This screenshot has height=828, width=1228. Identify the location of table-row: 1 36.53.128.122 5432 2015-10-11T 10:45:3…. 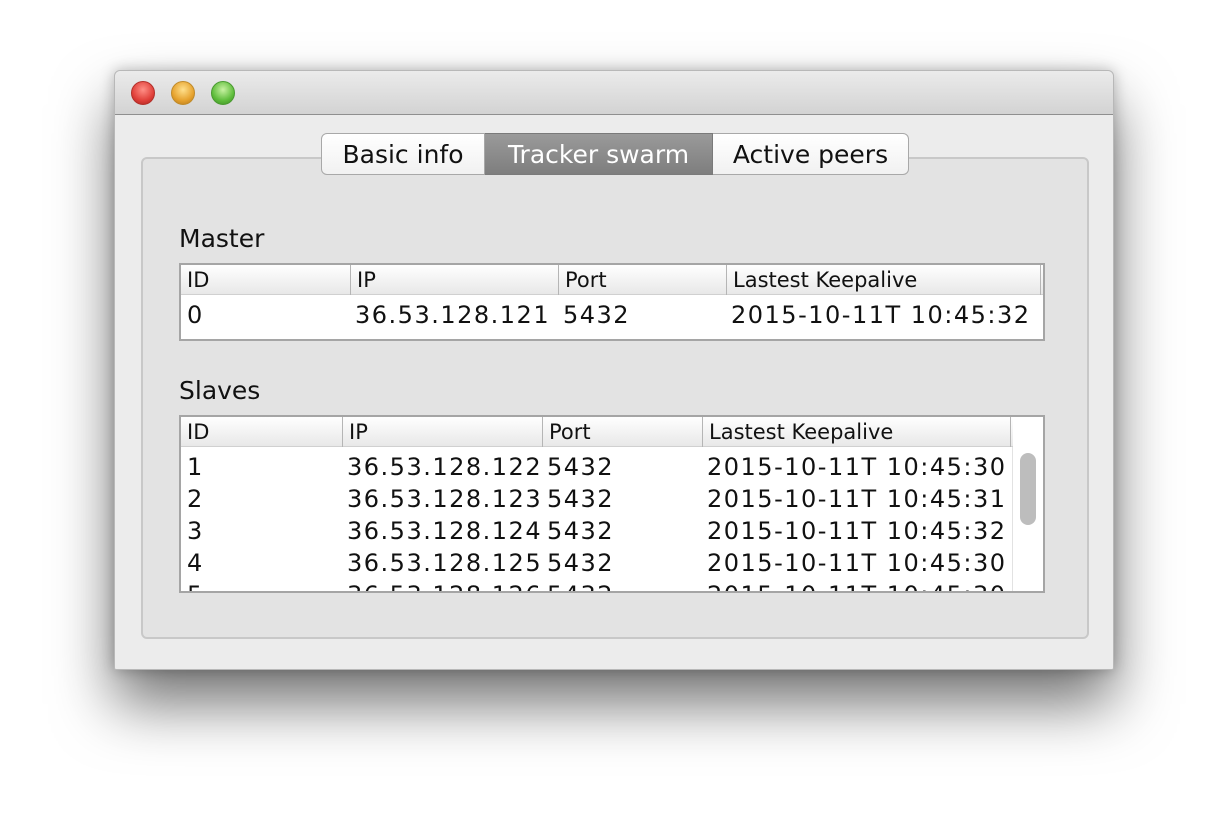
(597, 467).